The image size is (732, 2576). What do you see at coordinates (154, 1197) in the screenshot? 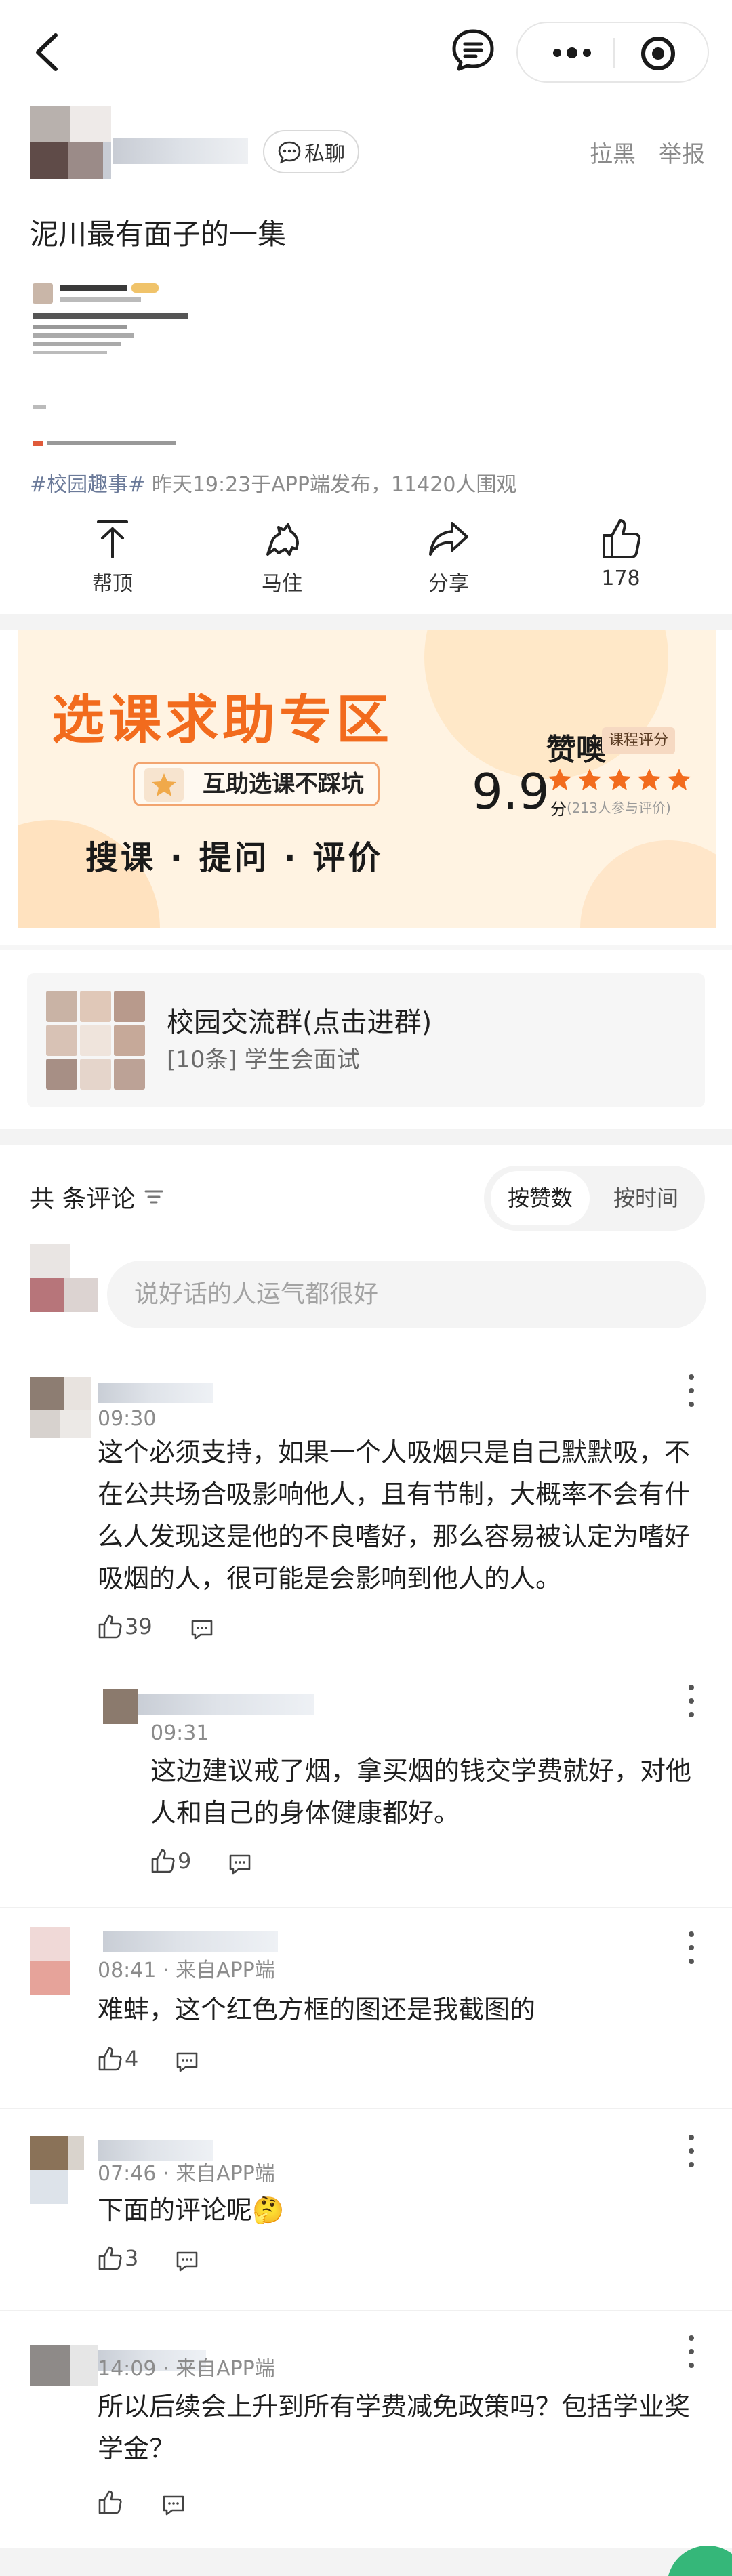
I see `filter-icon` at bounding box center [154, 1197].